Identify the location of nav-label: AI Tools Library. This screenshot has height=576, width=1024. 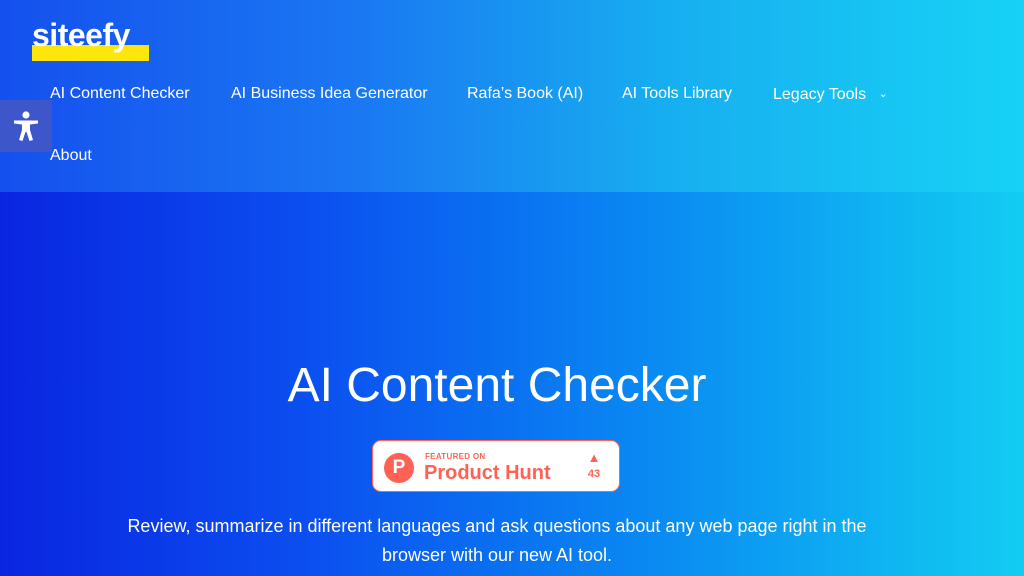
(677, 93).